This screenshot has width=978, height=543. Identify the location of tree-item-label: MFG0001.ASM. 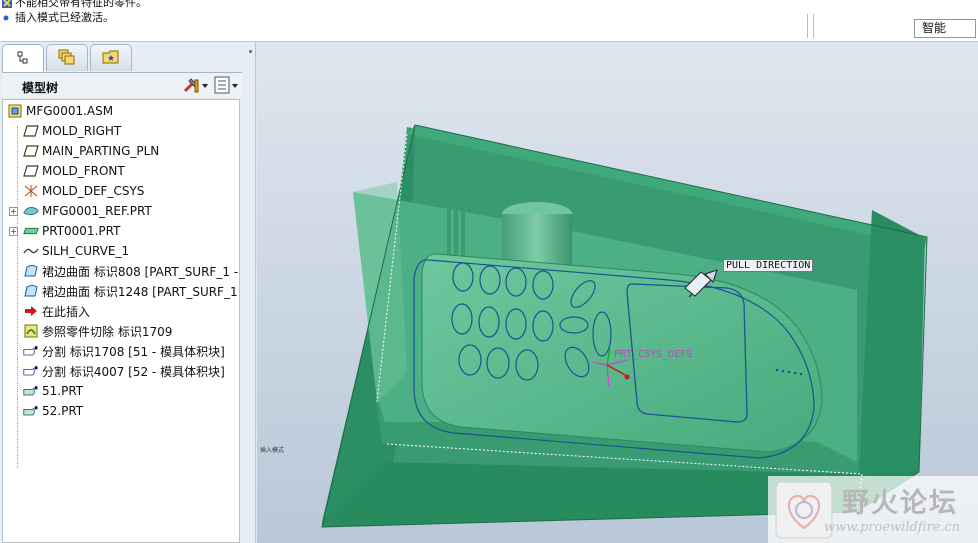
(70, 111).